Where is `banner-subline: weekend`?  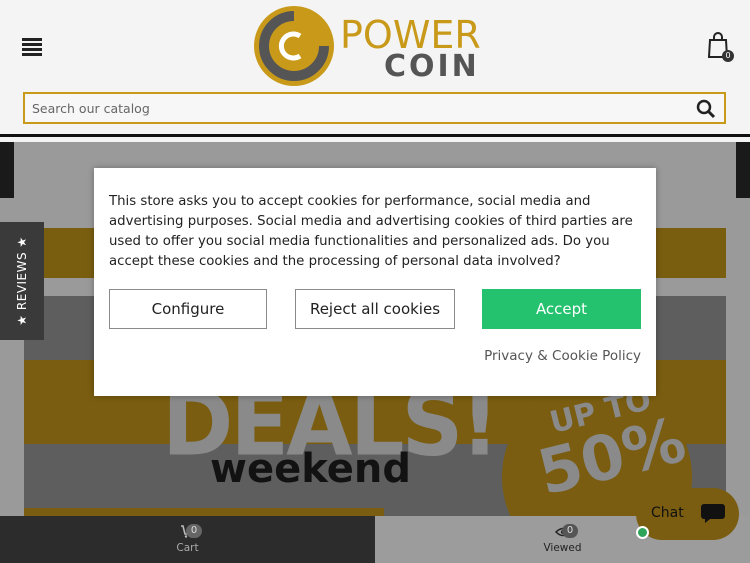 banner-subline: weekend is located at coordinates (310, 469).